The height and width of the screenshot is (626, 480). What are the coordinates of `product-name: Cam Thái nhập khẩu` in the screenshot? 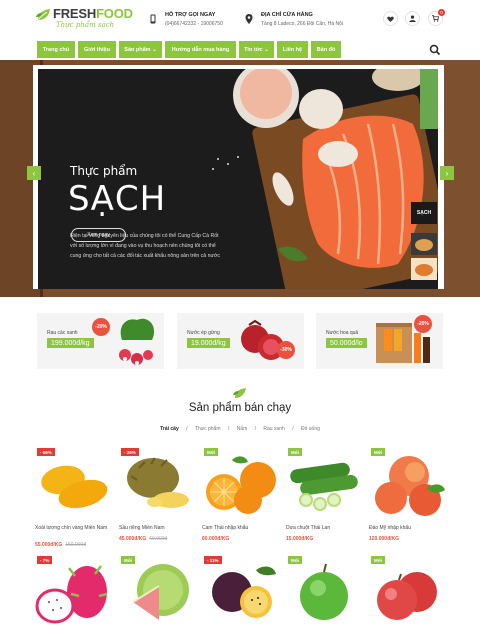 It's located at (242, 528).